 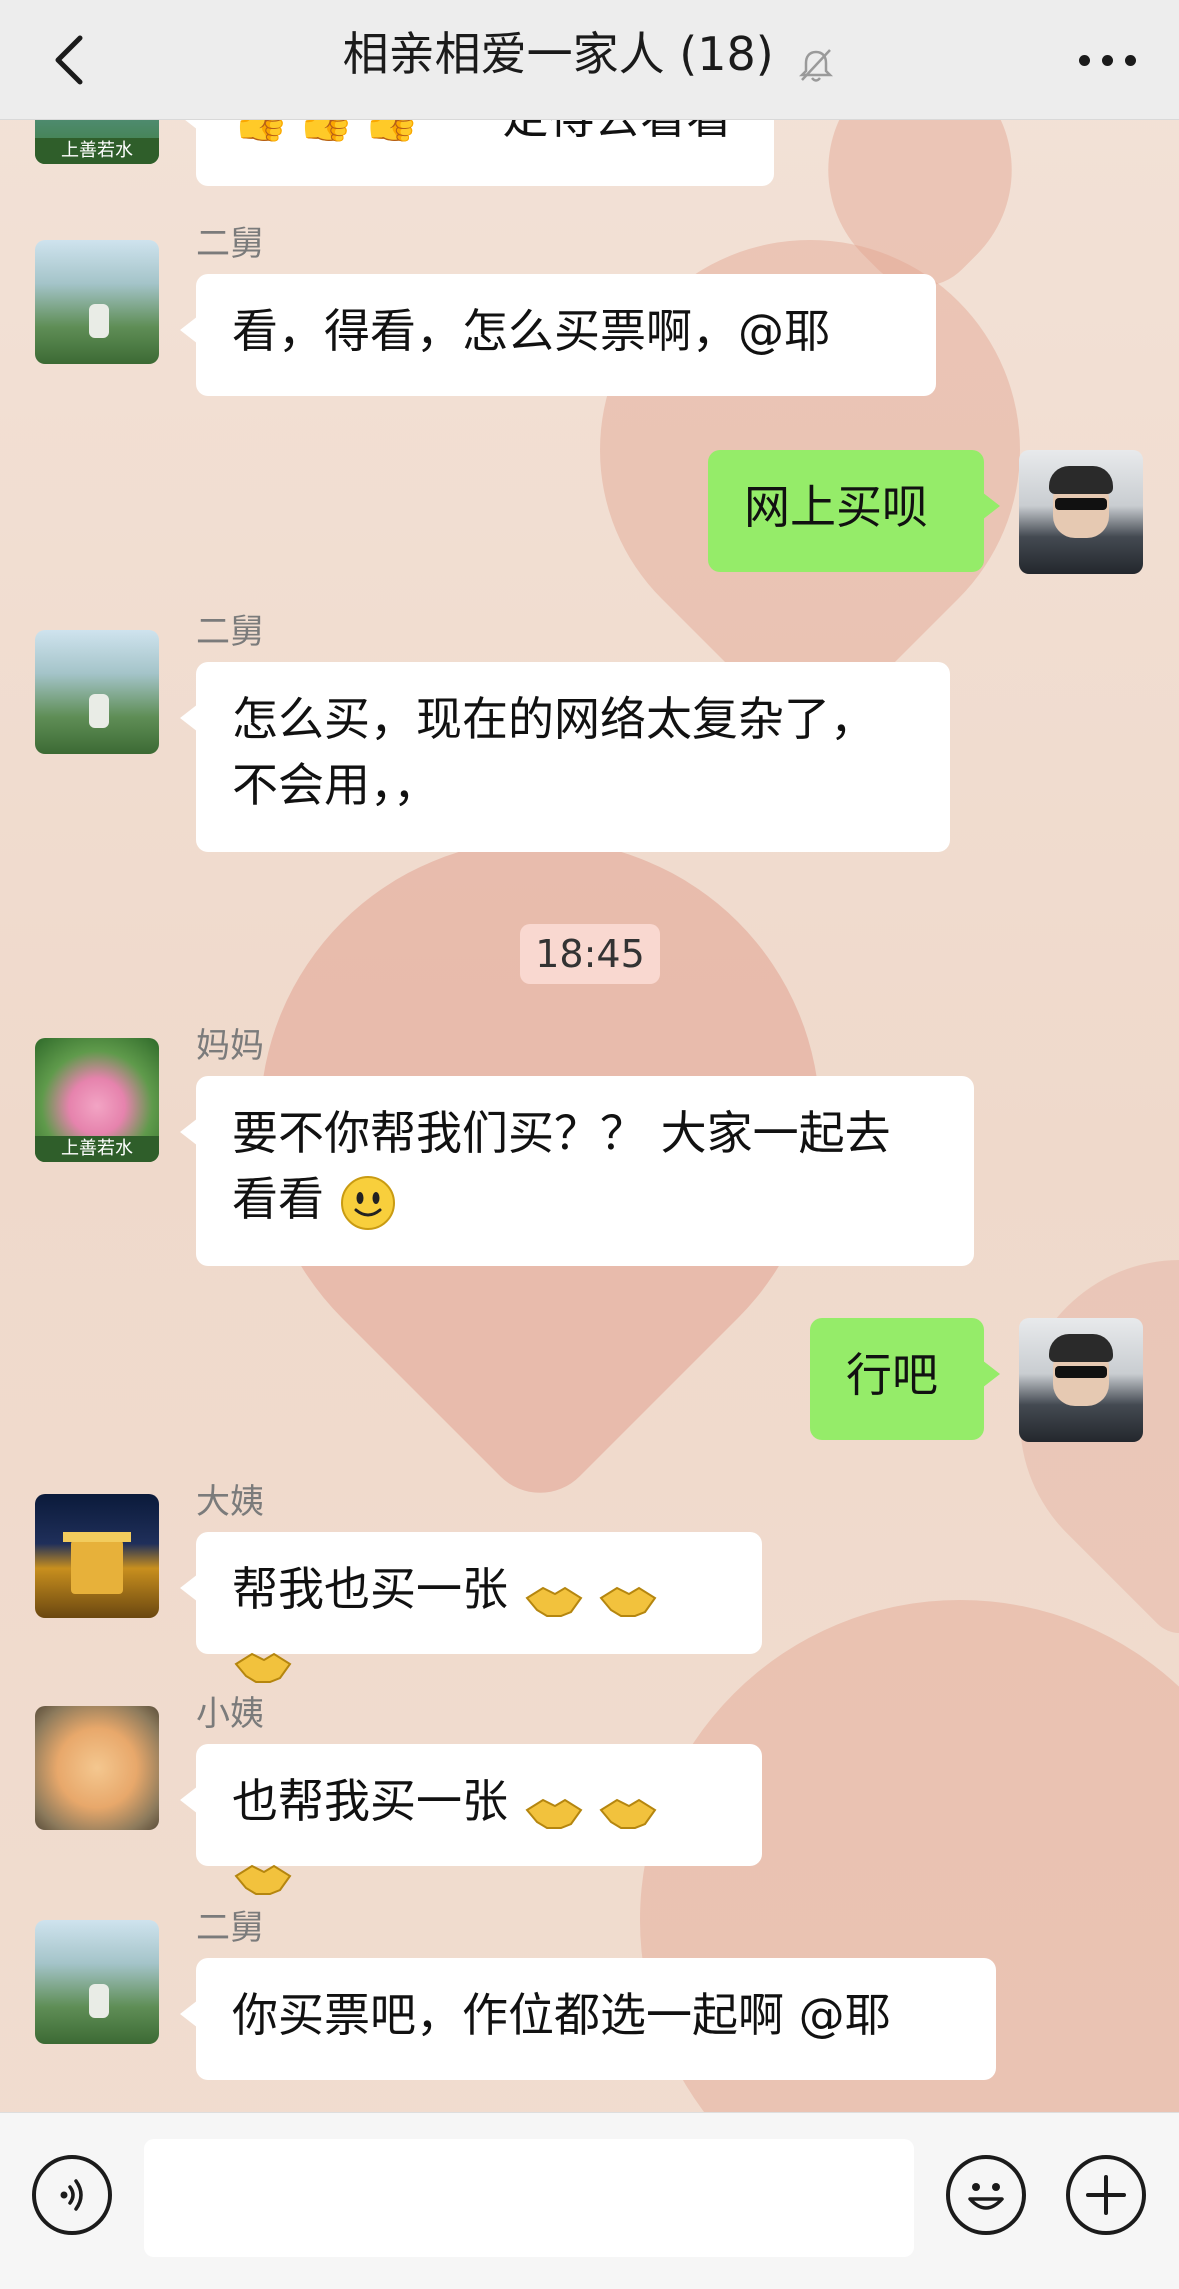 I want to click on sender-name: 大姨, so click(x=230, y=1502).